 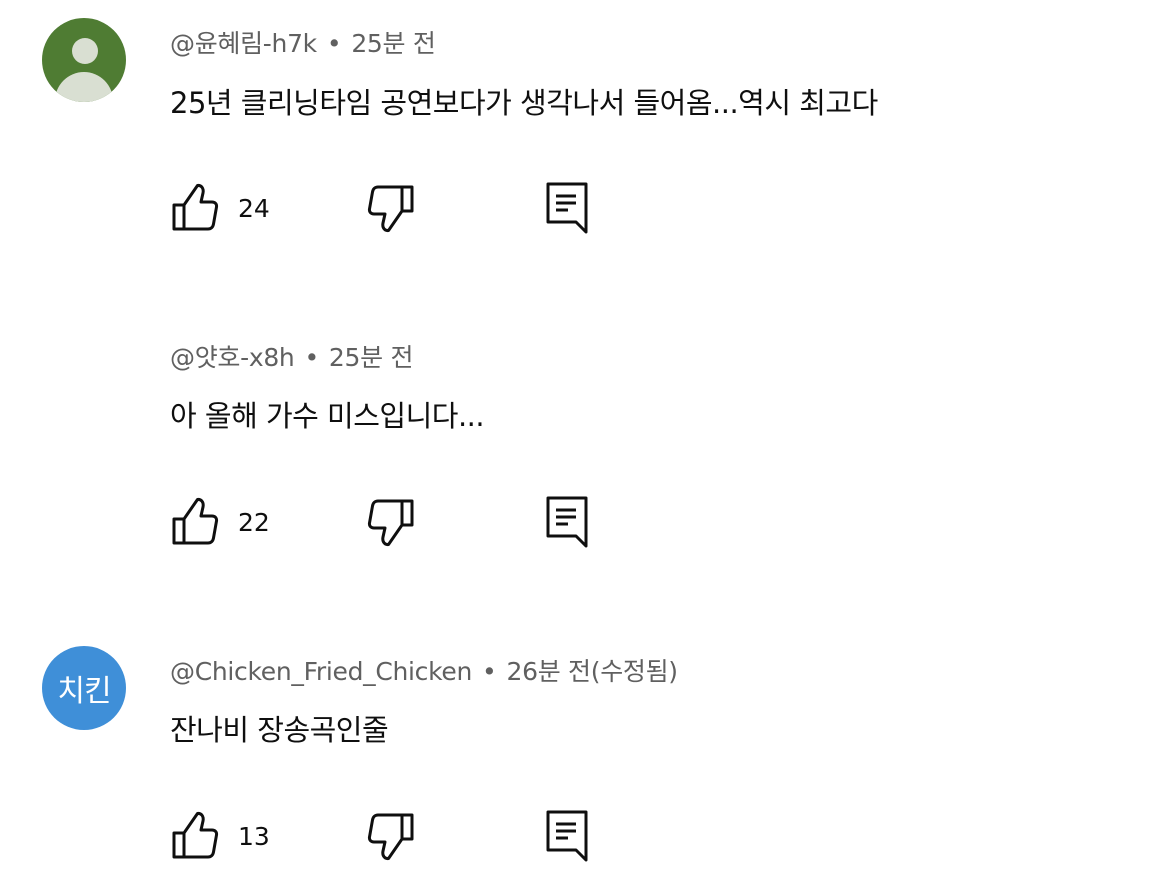 I want to click on user-shoulders-shape, so click(x=84, y=87).